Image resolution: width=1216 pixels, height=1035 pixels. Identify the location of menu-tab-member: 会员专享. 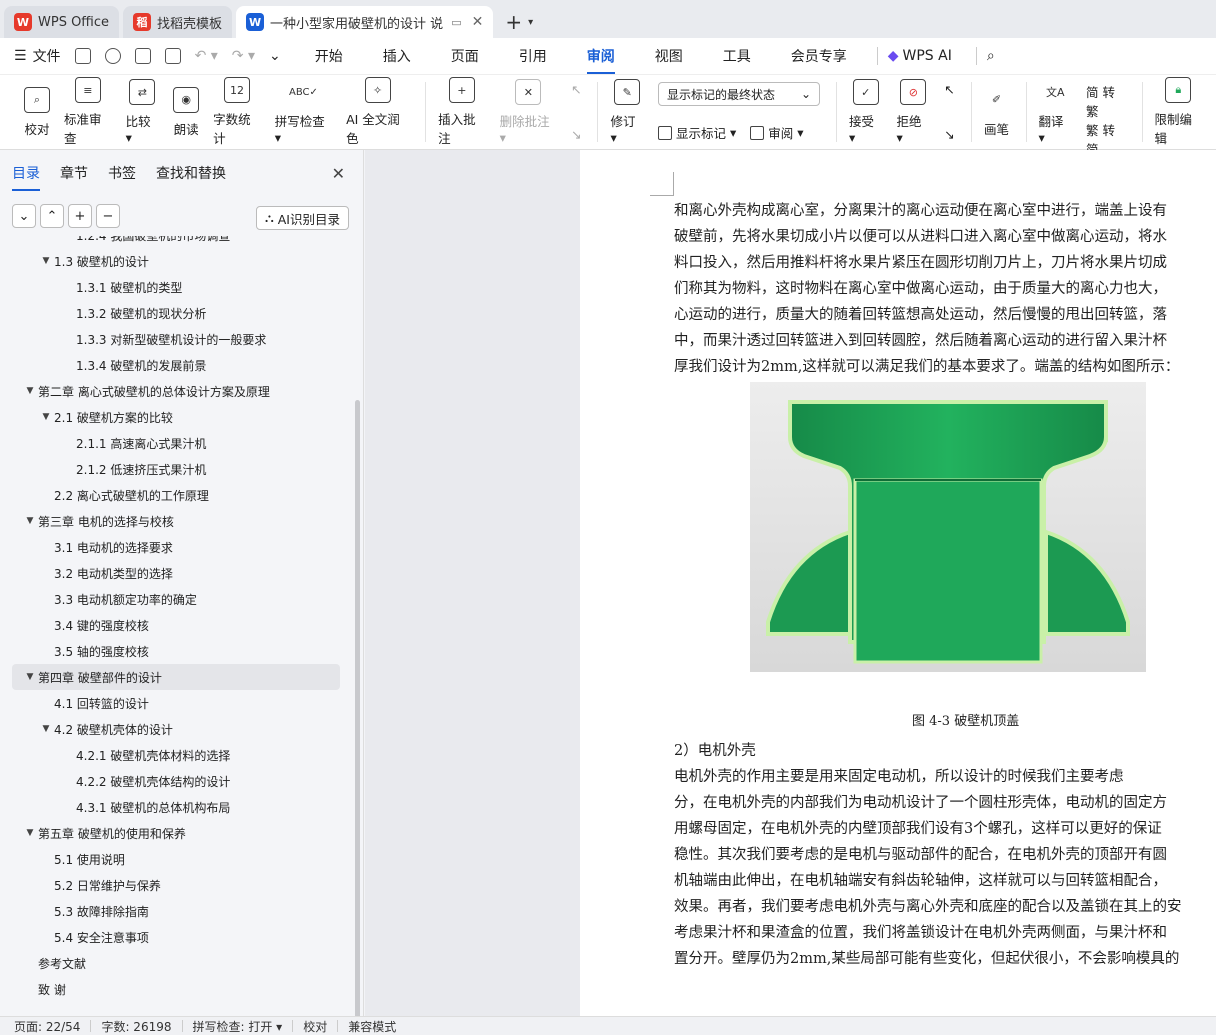
(819, 56).